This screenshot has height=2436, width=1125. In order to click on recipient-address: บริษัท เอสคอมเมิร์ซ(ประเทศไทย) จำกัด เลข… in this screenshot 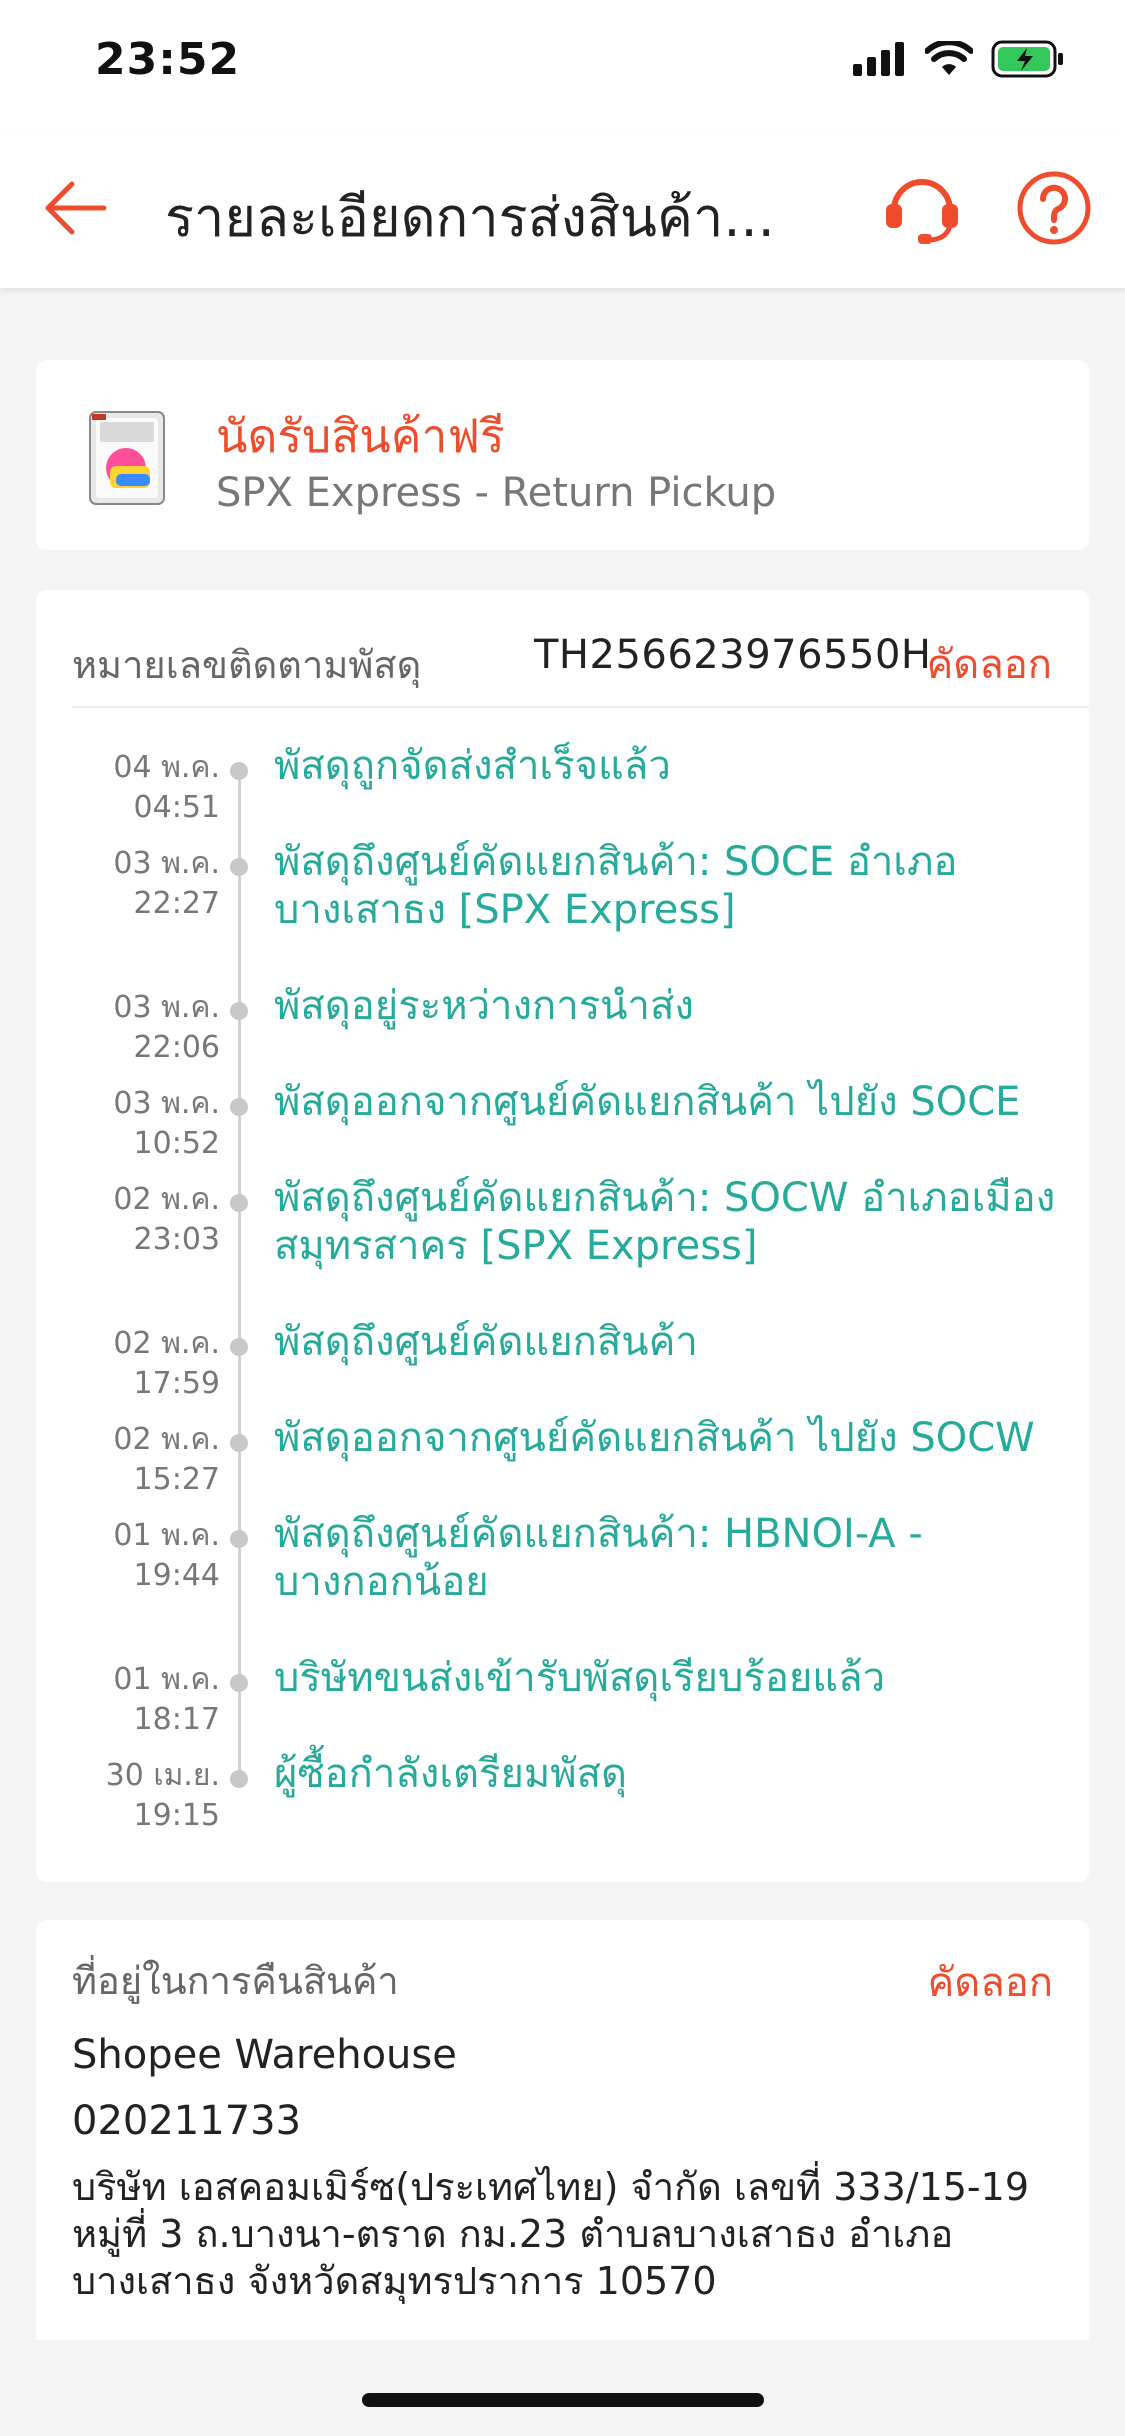, I will do `click(550, 2234)`.